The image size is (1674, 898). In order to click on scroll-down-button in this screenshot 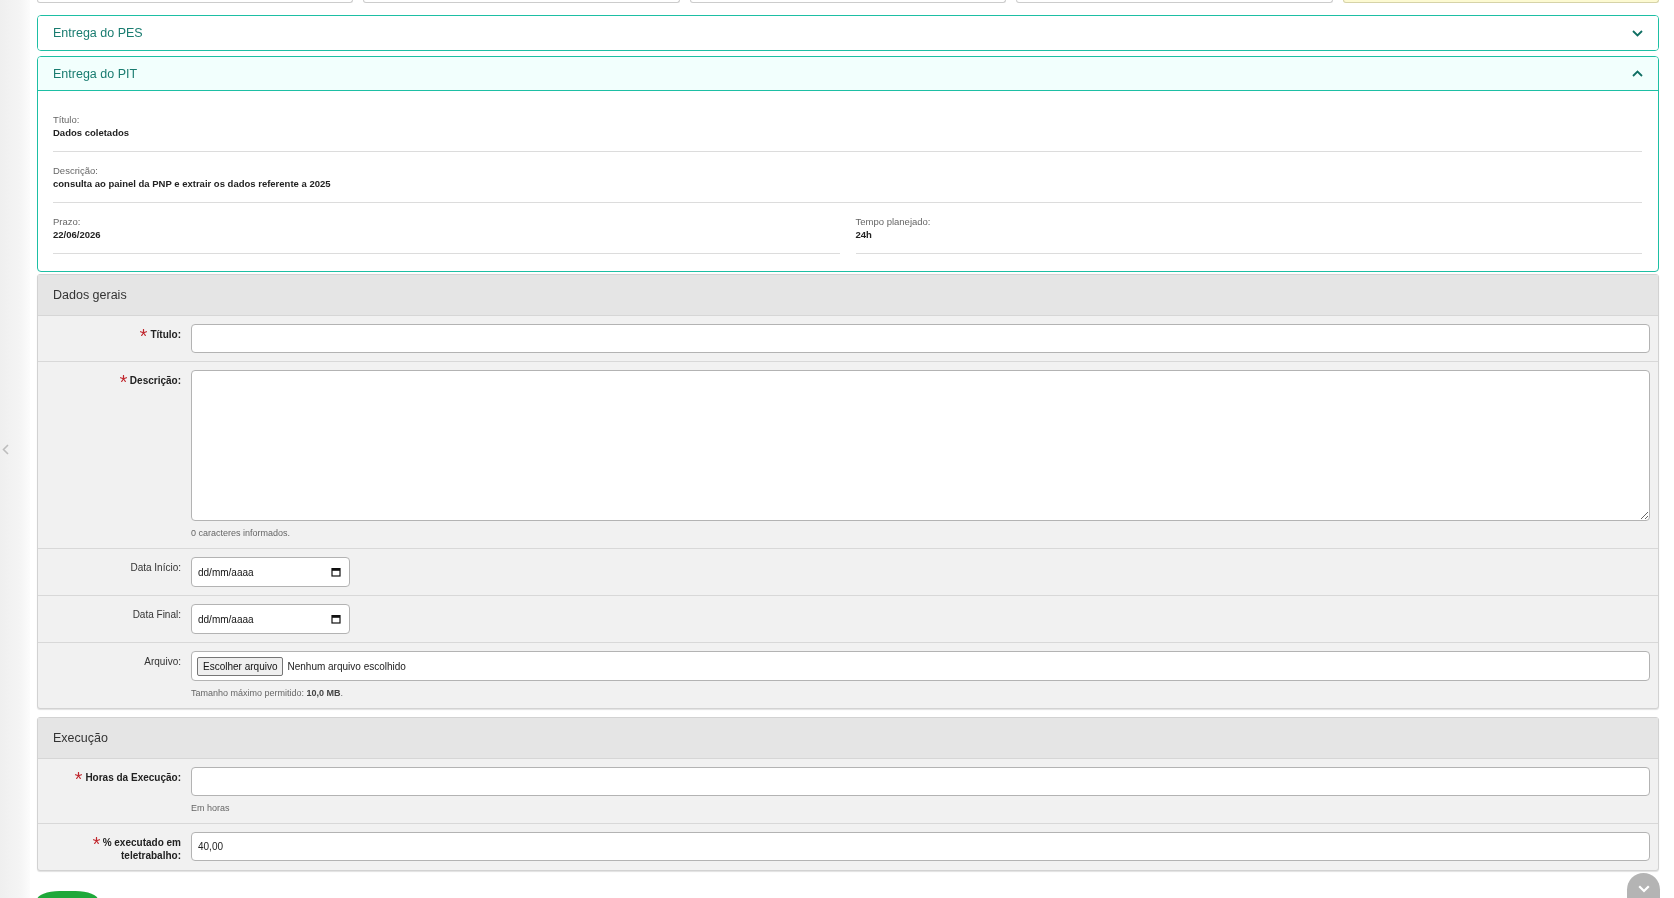, I will do `click(1643, 885)`.